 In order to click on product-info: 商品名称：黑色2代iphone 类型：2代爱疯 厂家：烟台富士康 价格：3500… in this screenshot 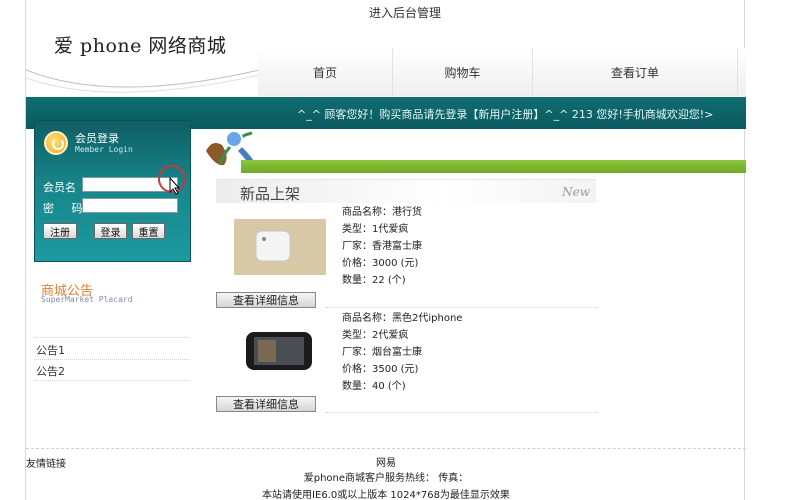, I will do `click(402, 352)`.